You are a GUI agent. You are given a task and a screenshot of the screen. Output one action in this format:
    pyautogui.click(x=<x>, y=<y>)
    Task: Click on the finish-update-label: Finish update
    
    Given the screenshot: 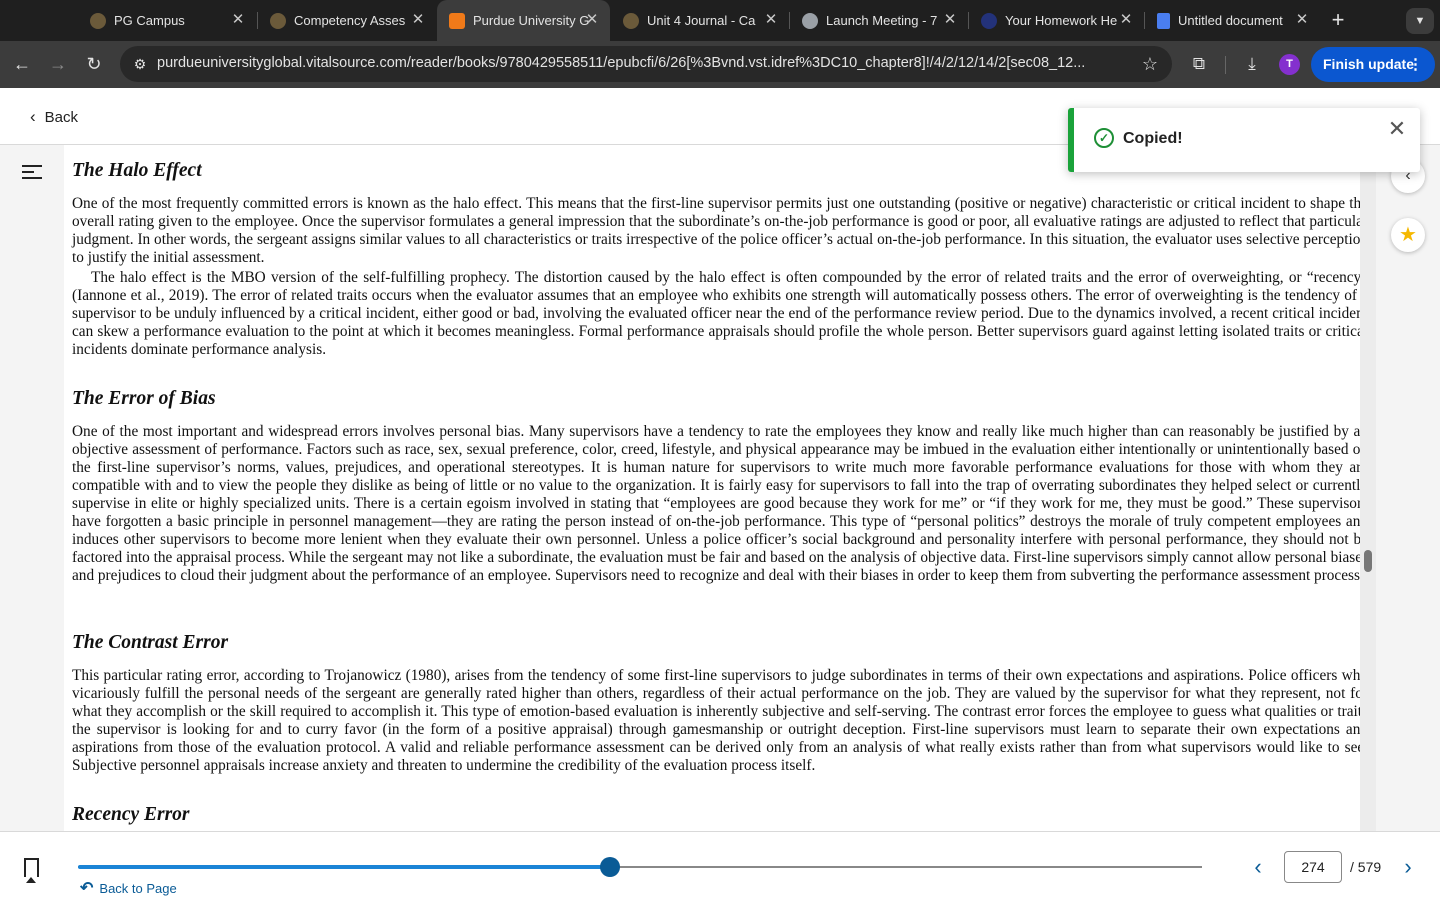 What is the action you would take?
    pyautogui.click(x=1368, y=64)
    